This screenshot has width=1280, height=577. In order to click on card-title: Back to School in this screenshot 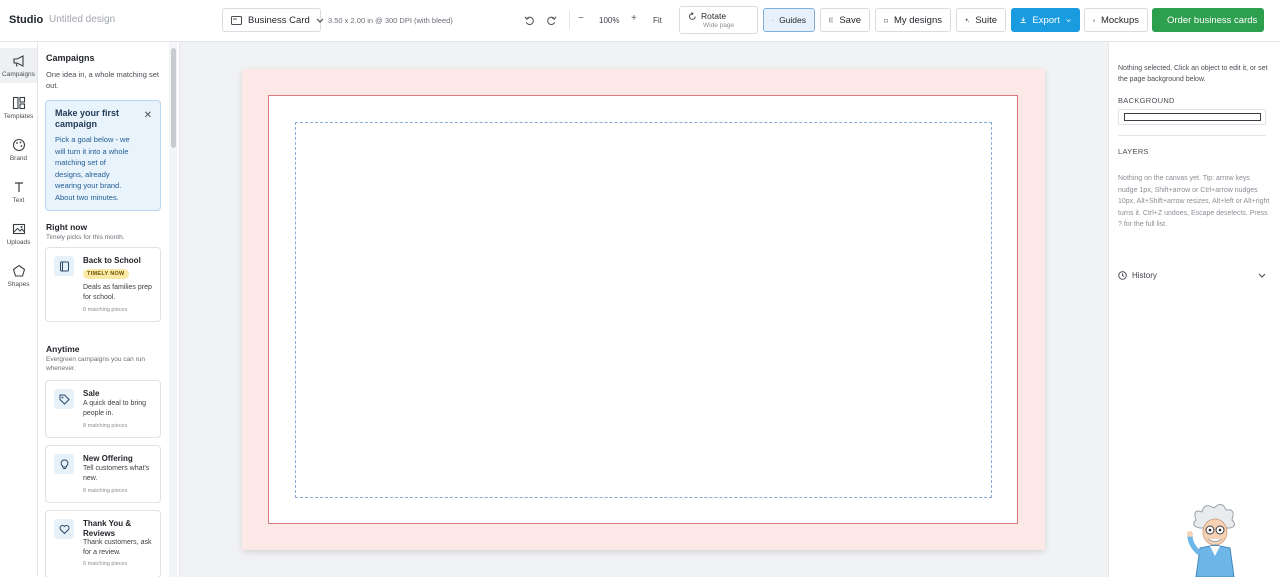, I will do `click(112, 260)`.